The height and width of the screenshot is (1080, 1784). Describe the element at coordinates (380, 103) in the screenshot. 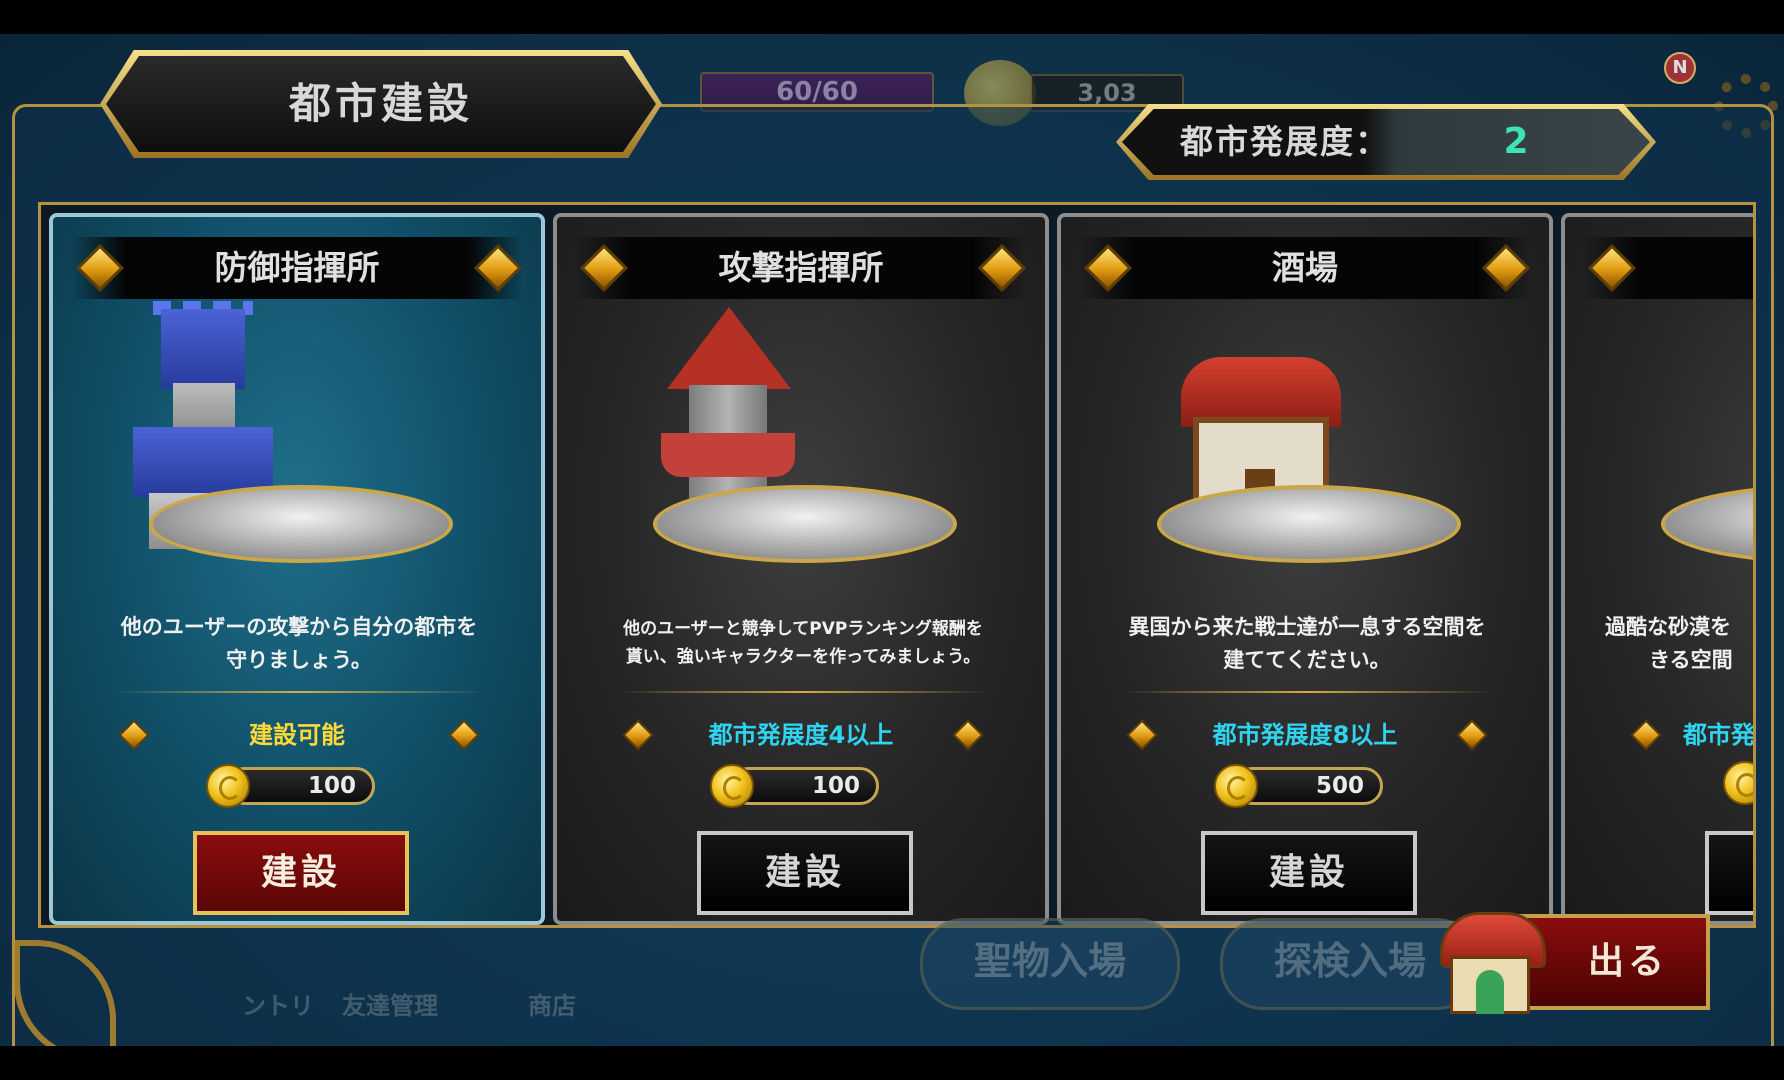

I see `page-title: 都市建設` at that location.